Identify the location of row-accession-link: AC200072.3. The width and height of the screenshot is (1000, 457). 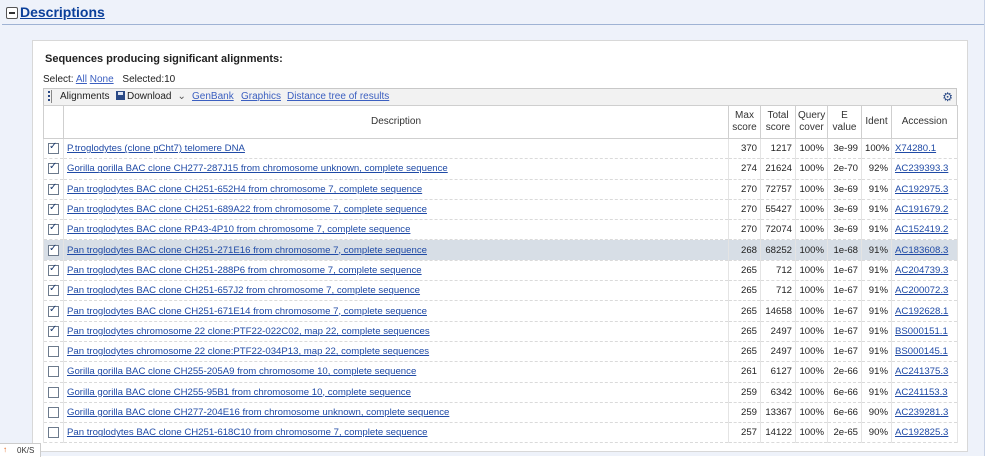
(921, 290).